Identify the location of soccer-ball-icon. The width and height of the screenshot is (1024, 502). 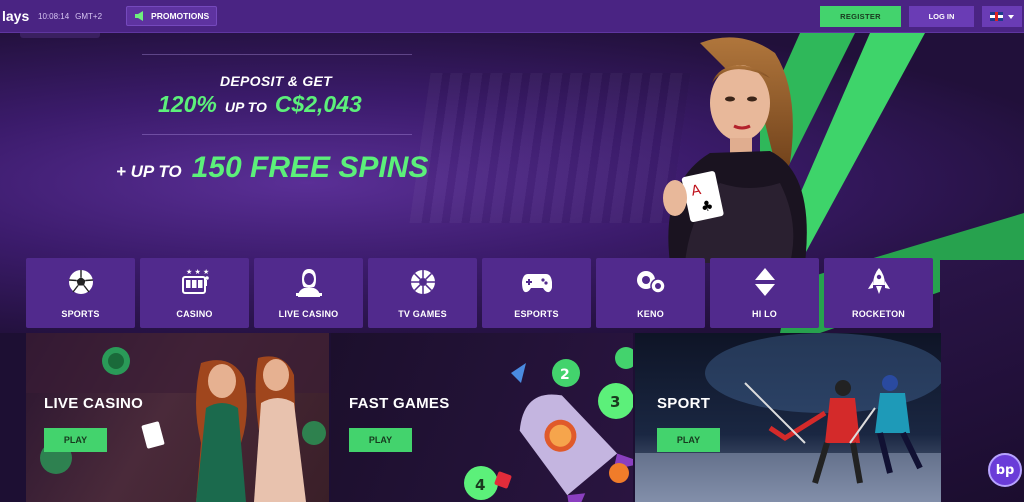
(81, 282).